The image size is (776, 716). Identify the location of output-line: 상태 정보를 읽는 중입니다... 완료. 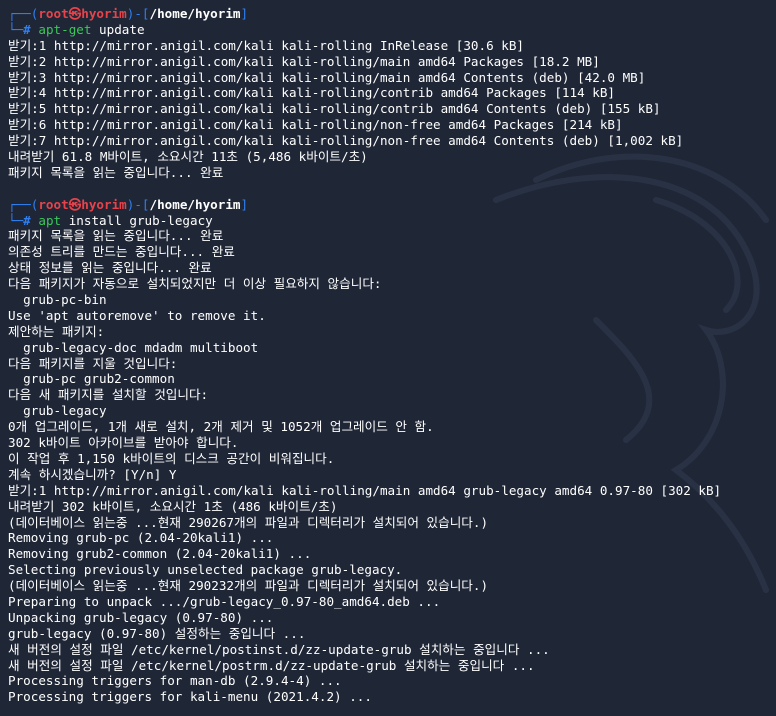
(110, 268).